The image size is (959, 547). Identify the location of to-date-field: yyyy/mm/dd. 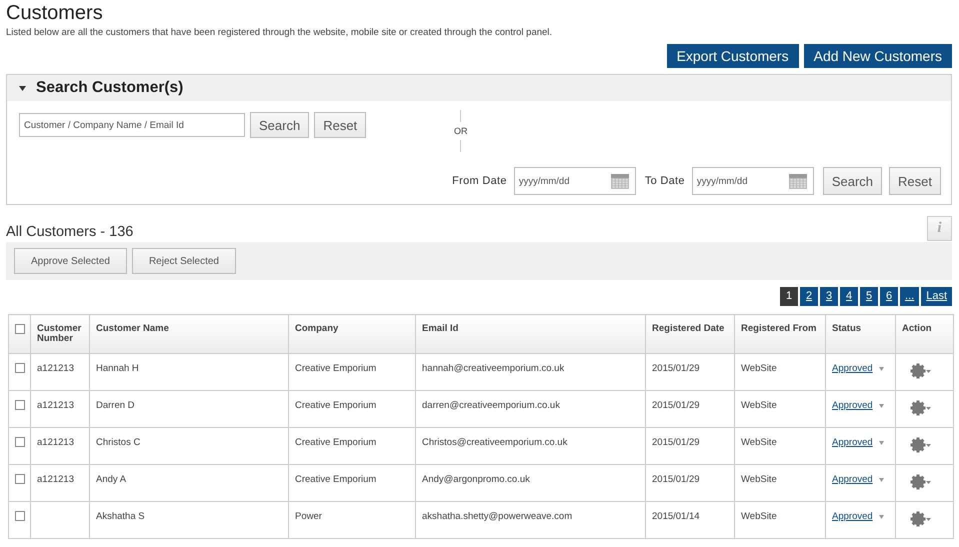
(753, 181).